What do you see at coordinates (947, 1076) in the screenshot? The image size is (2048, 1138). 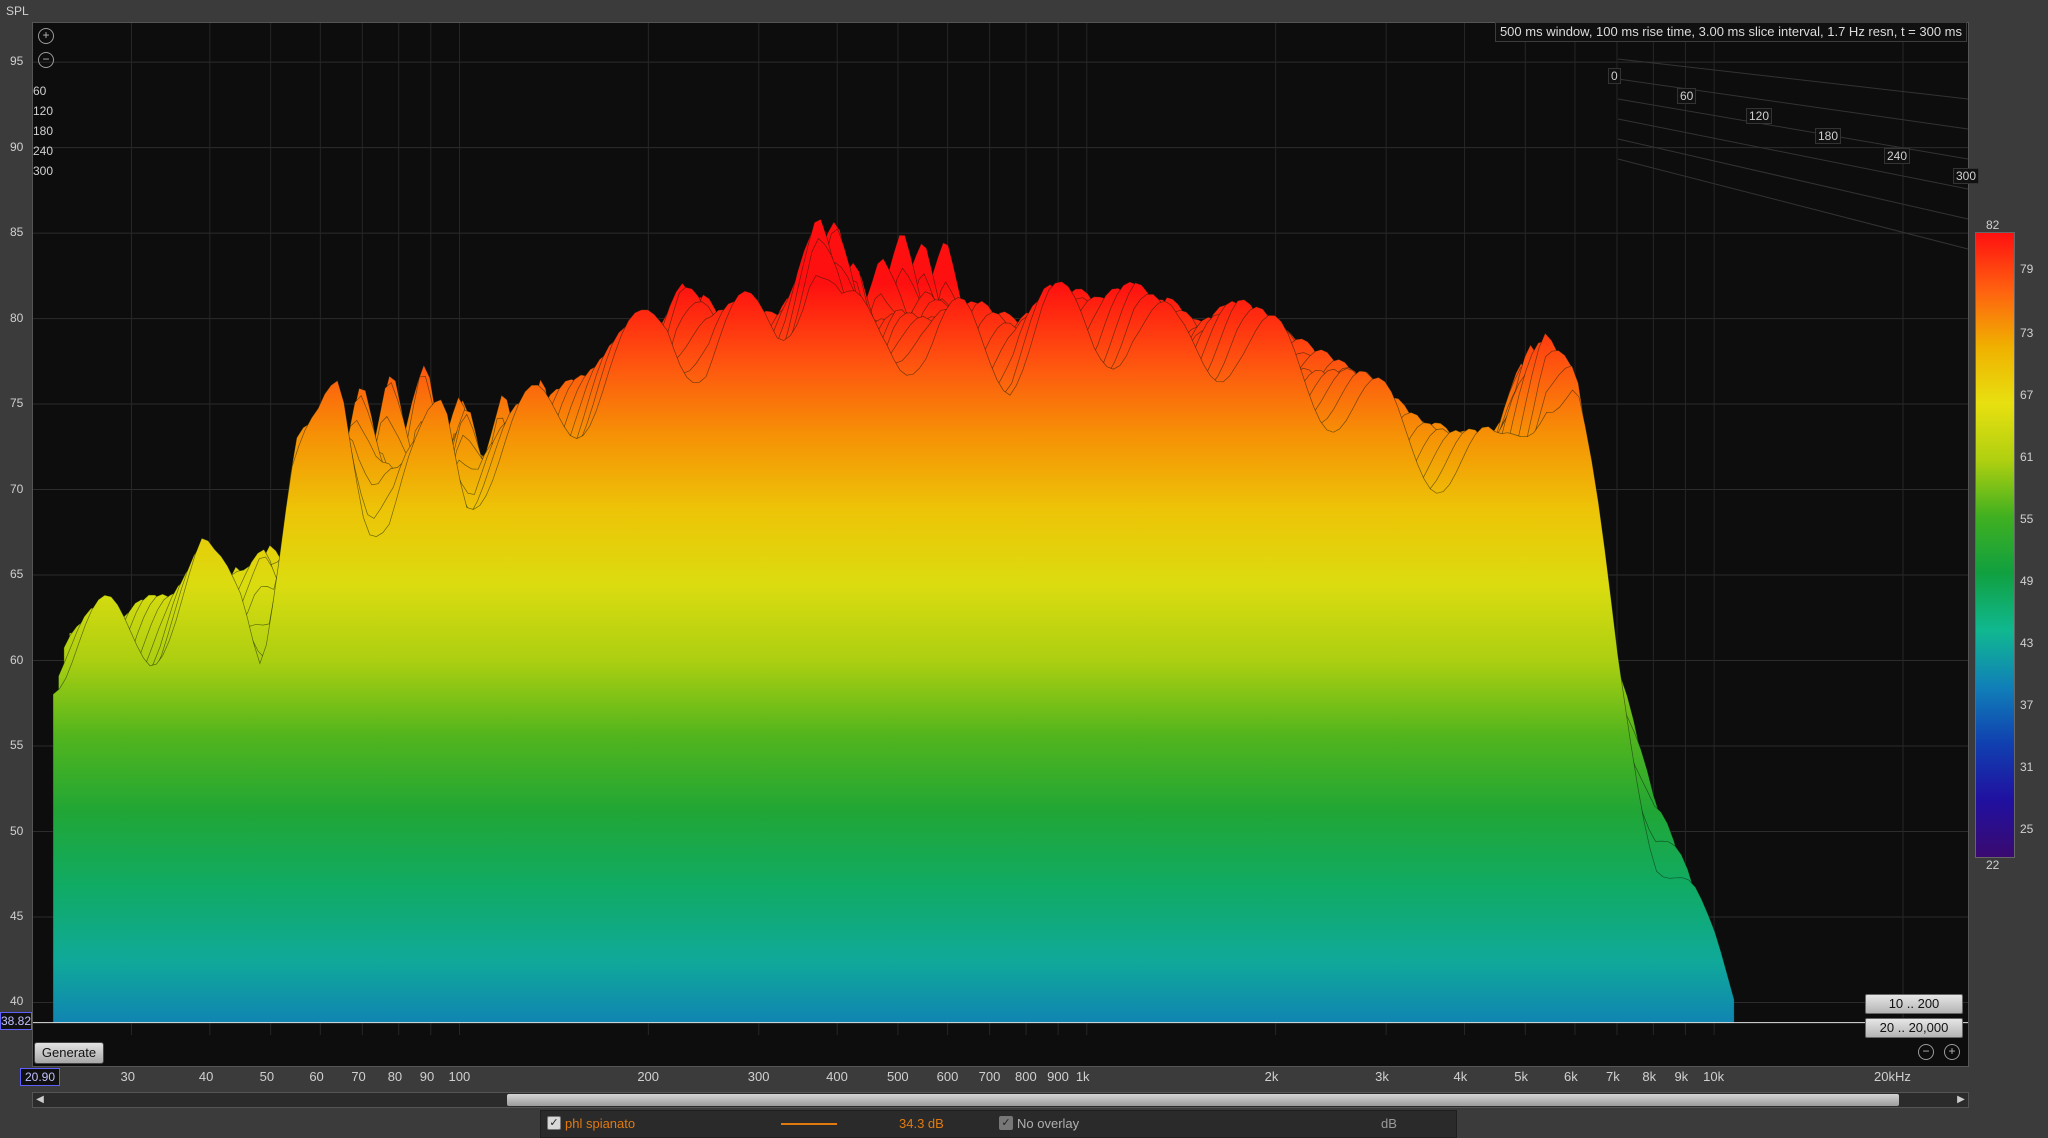 I see `x-tick-label: 600` at bounding box center [947, 1076].